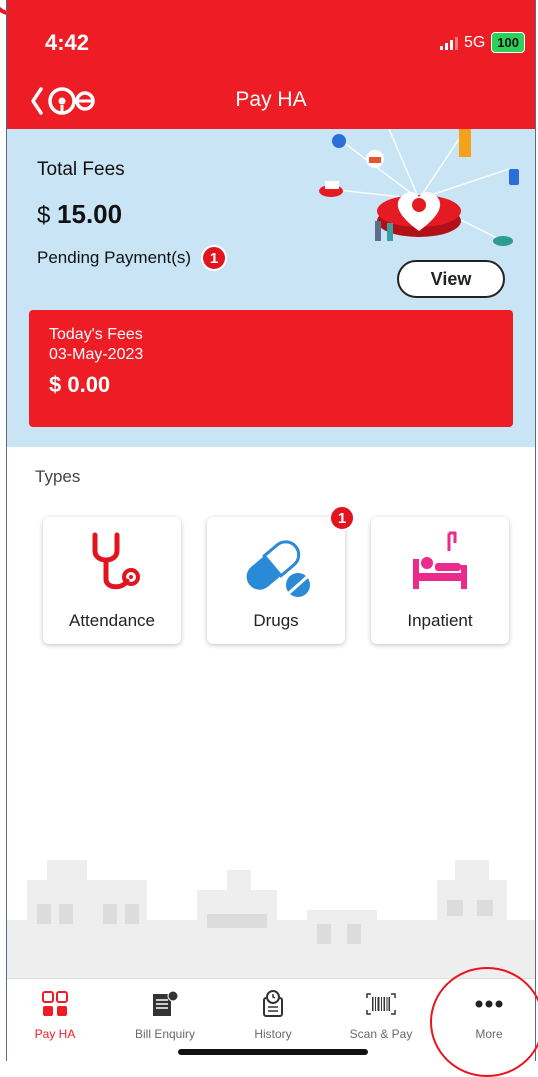 The width and height of the screenshot is (538, 1077). I want to click on grid-icon, so click(55, 1003).